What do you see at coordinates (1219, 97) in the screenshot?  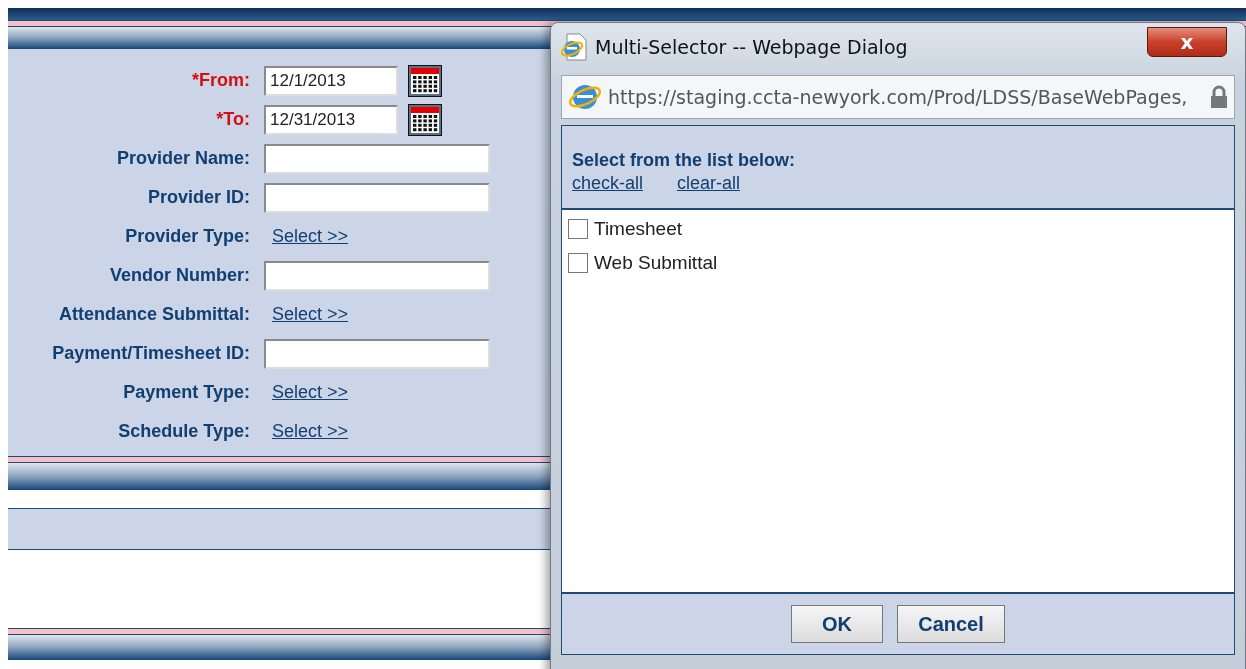 I see `lock-icon` at bounding box center [1219, 97].